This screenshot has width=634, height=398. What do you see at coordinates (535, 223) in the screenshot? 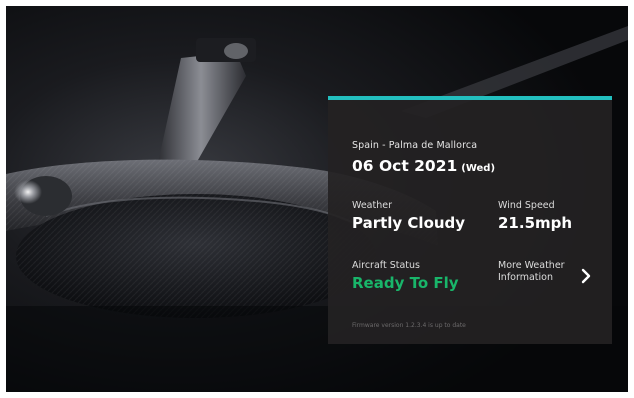
I see `wind-speed-value: 21.5mph` at bounding box center [535, 223].